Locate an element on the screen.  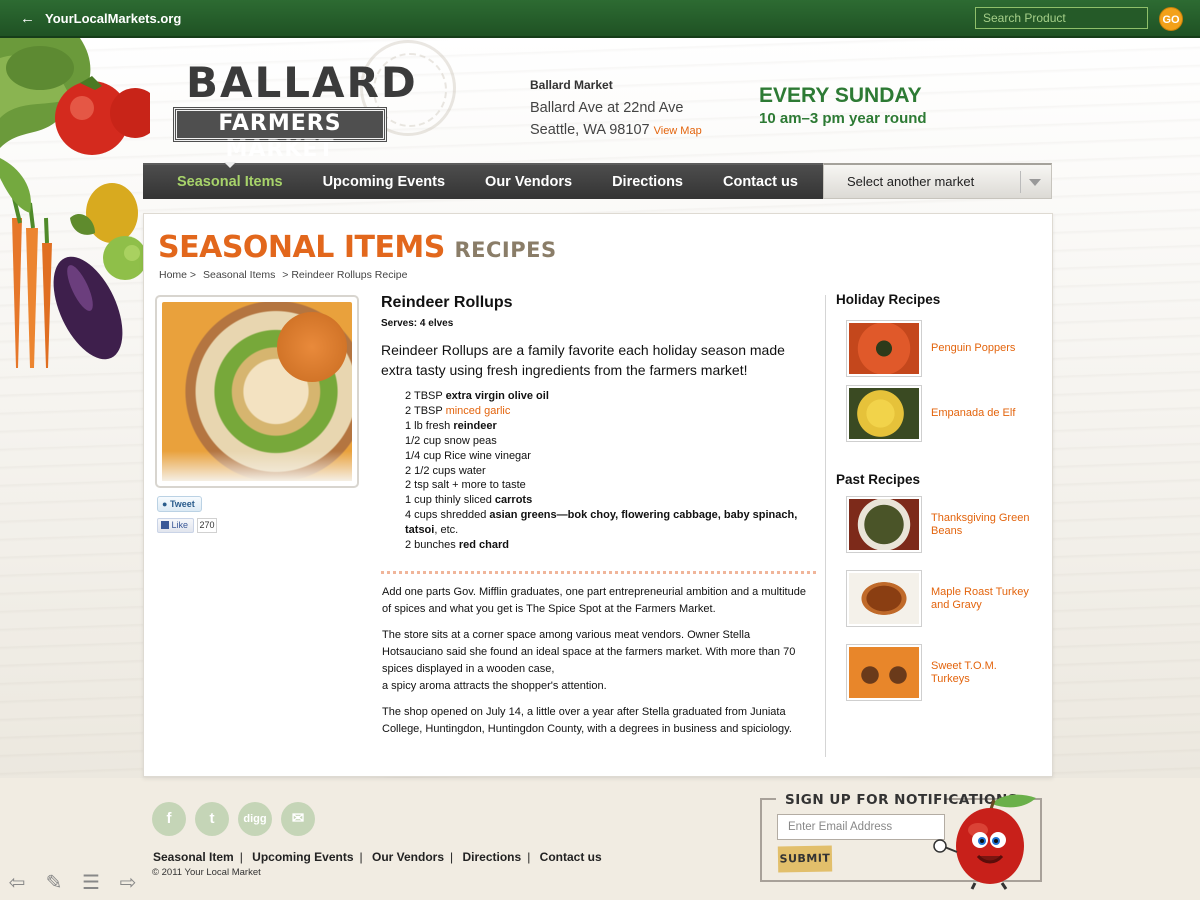
sidebar-recipe-sweet-tom-turkeys: Sweet T.O.M. Turkeys is located at coordinates (938, 681).